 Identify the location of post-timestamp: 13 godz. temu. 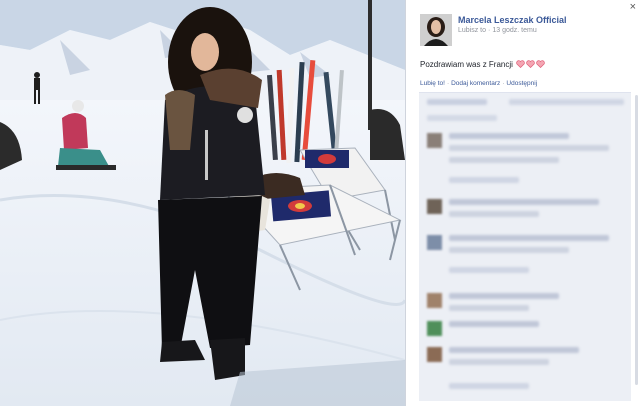
(514, 30).